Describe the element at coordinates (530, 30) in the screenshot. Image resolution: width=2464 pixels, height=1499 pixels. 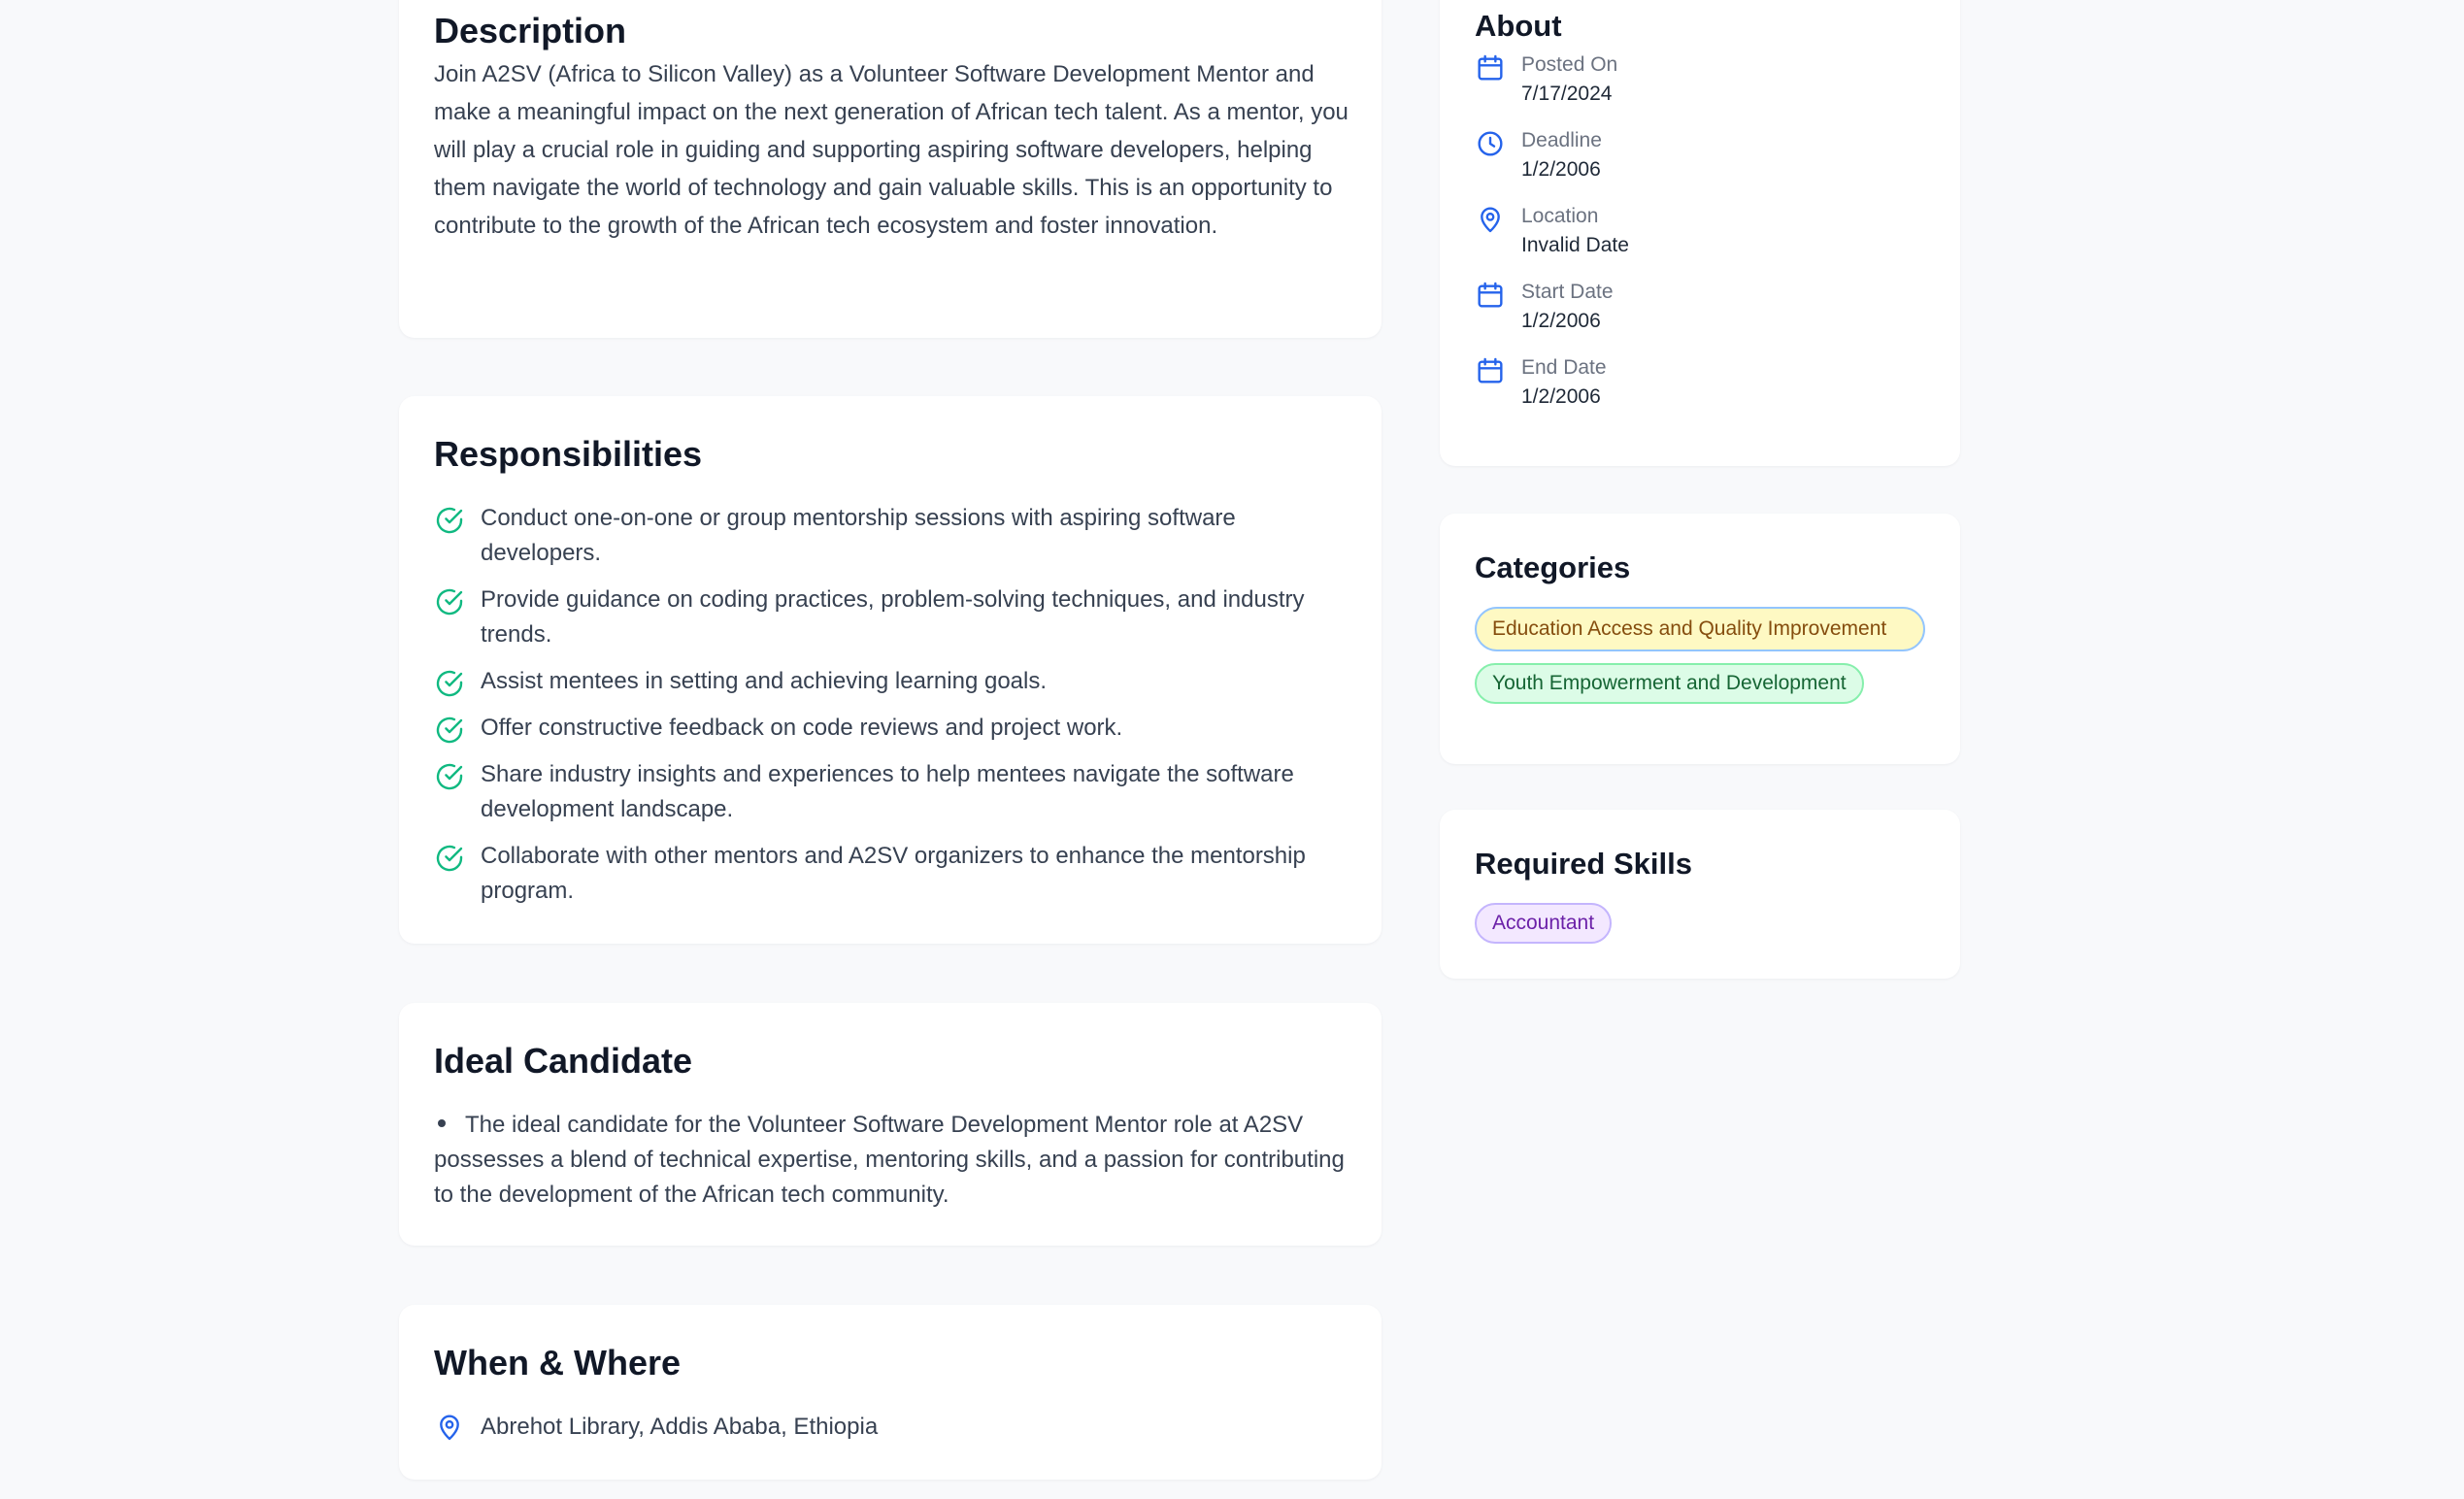
I see `description-title: Description` at that location.